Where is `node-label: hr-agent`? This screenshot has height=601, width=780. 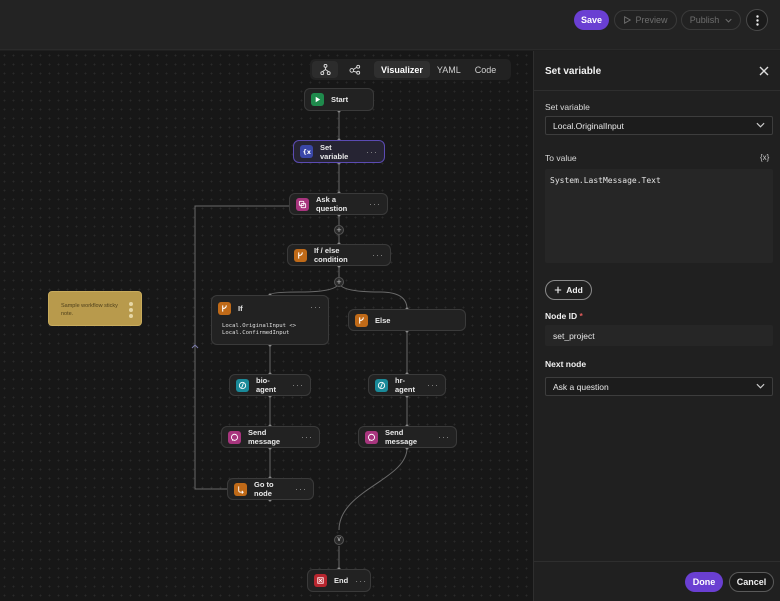
node-label: hr-agent is located at coordinates (405, 385).